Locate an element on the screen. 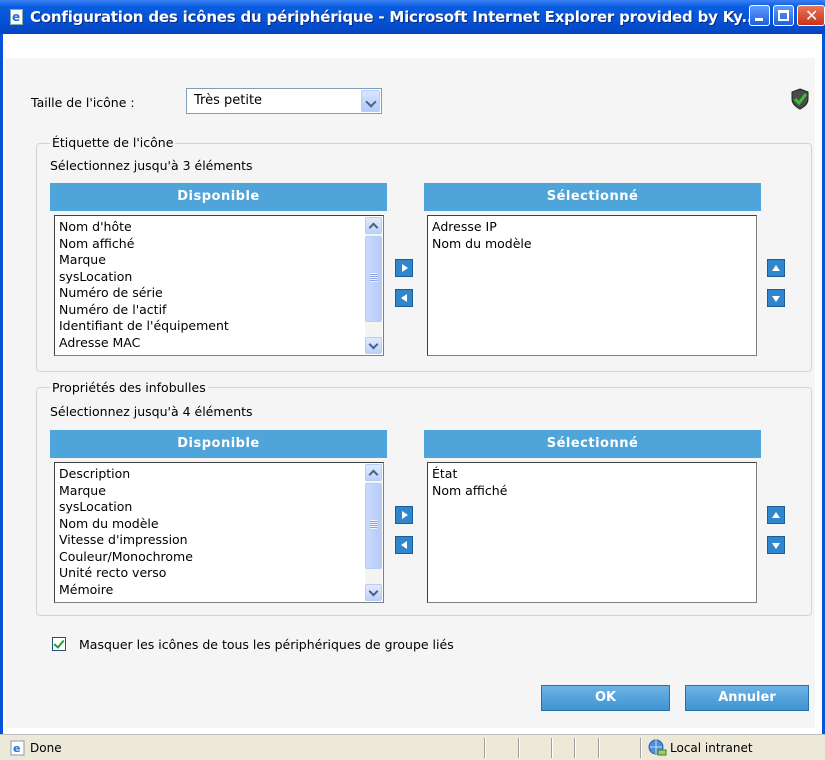 Image resolution: width=825 pixels, height=760 pixels. list-item: Identifiant de l'équipement is located at coordinates (221, 326).